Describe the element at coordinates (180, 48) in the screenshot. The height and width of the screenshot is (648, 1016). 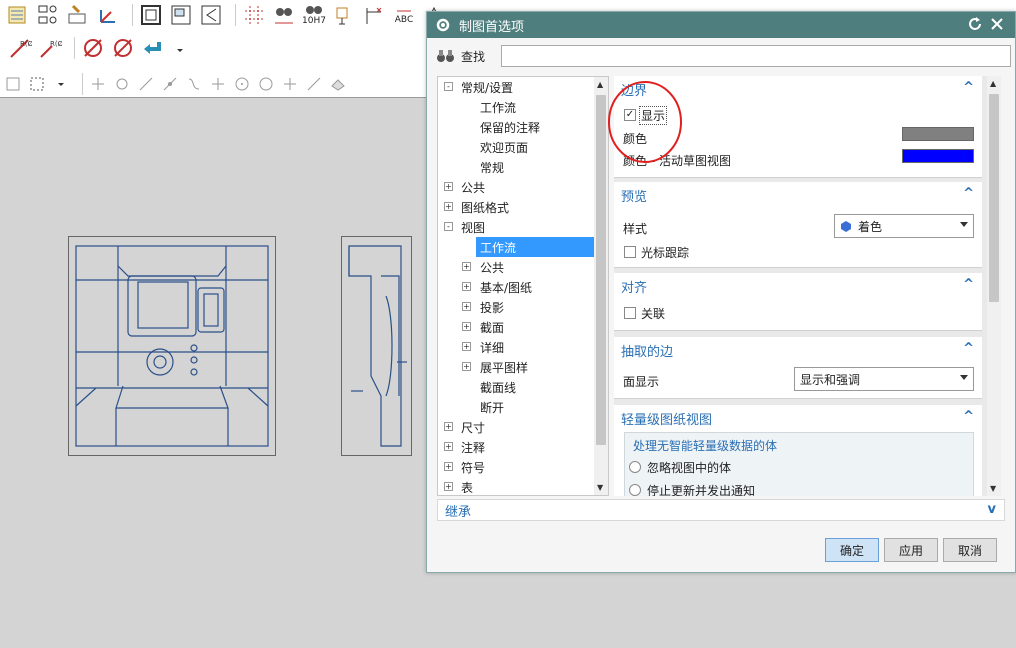
I see `dropdown-arrow-icon` at that location.